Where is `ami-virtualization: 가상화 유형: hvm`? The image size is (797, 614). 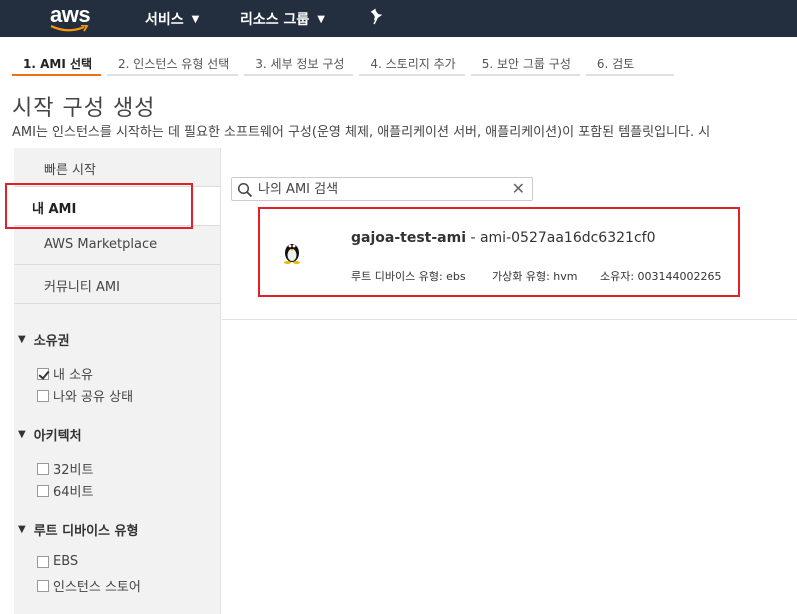 ami-virtualization: 가상화 유형: hvm is located at coordinates (535, 276).